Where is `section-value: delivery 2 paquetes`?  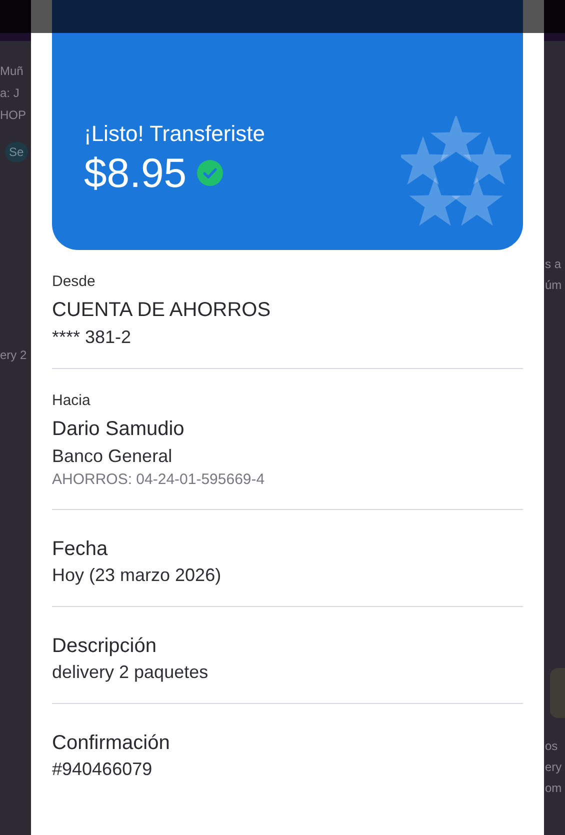
section-value: delivery 2 paquetes is located at coordinates (131, 672).